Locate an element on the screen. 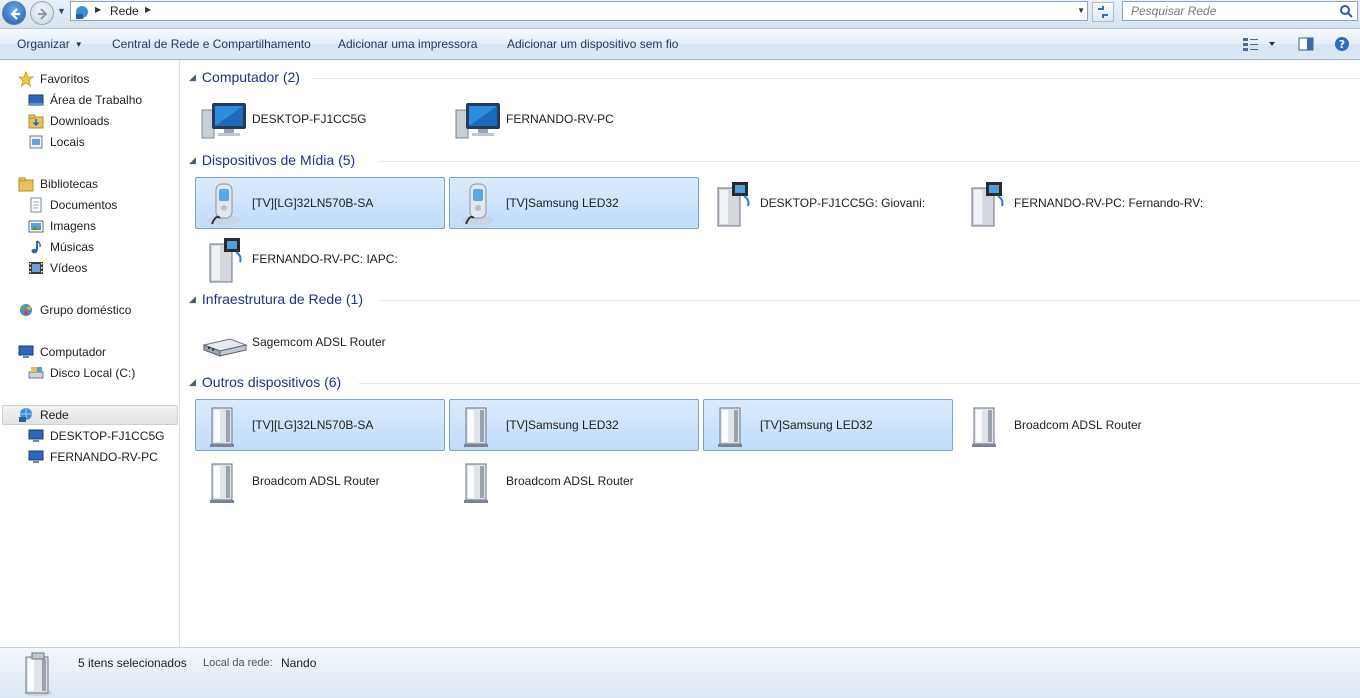 This screenshot has height=698, width=1360. documents-icon is located at coordinates (36, 205).